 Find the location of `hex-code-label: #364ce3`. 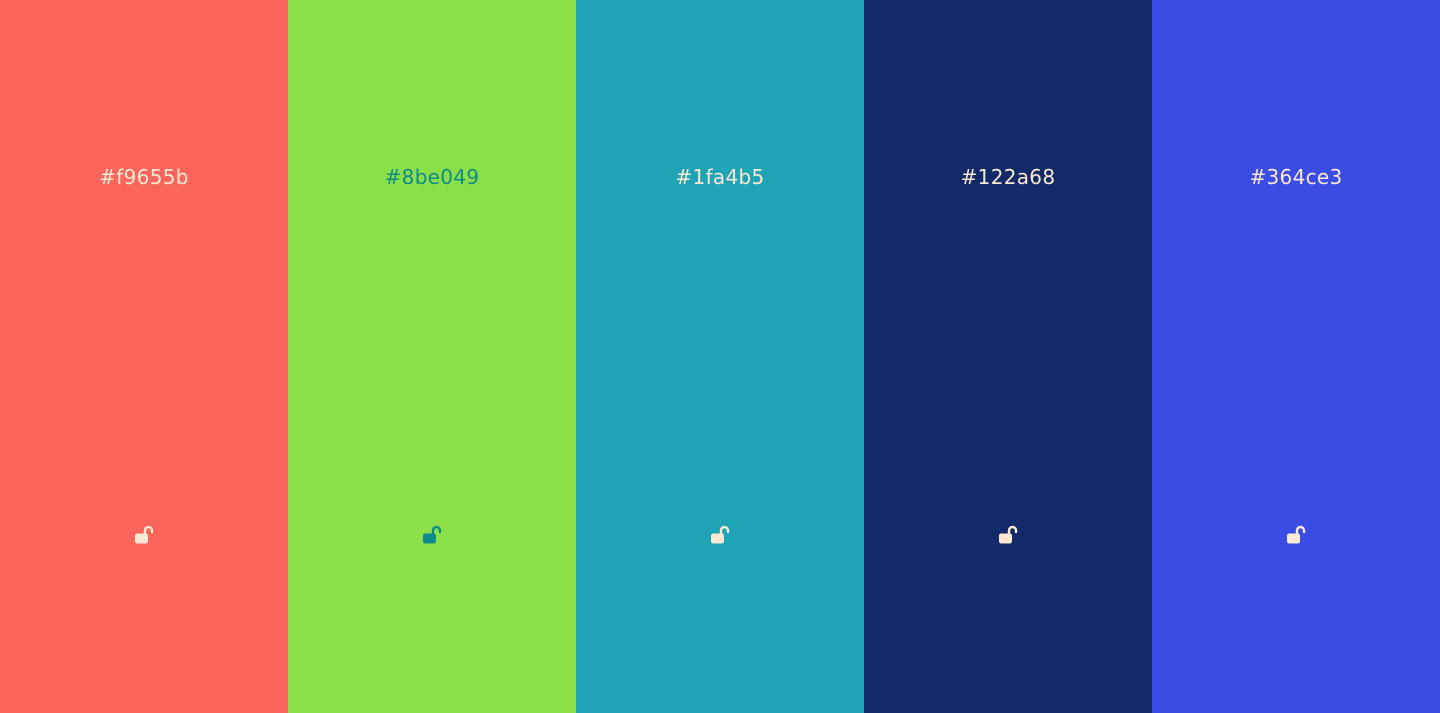

hex-code-label: #364ce3 is located at coordinates (1296, 177).